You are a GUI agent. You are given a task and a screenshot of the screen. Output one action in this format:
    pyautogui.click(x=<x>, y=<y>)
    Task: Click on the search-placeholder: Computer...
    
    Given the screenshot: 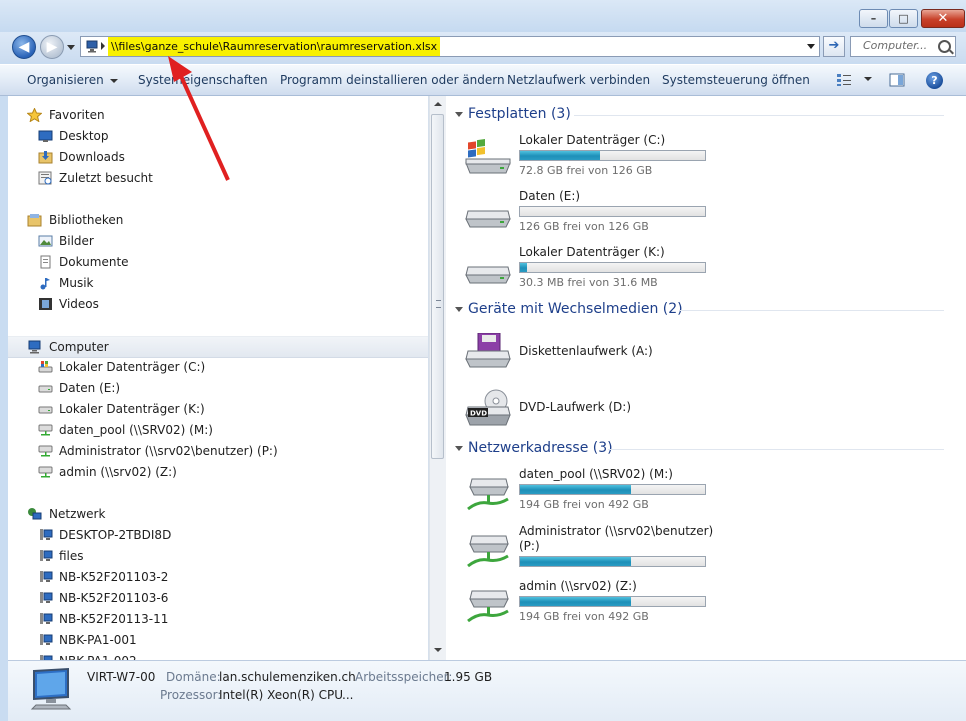 What is the action you would take?
    pyautogui.click(x=895, y=45)
    